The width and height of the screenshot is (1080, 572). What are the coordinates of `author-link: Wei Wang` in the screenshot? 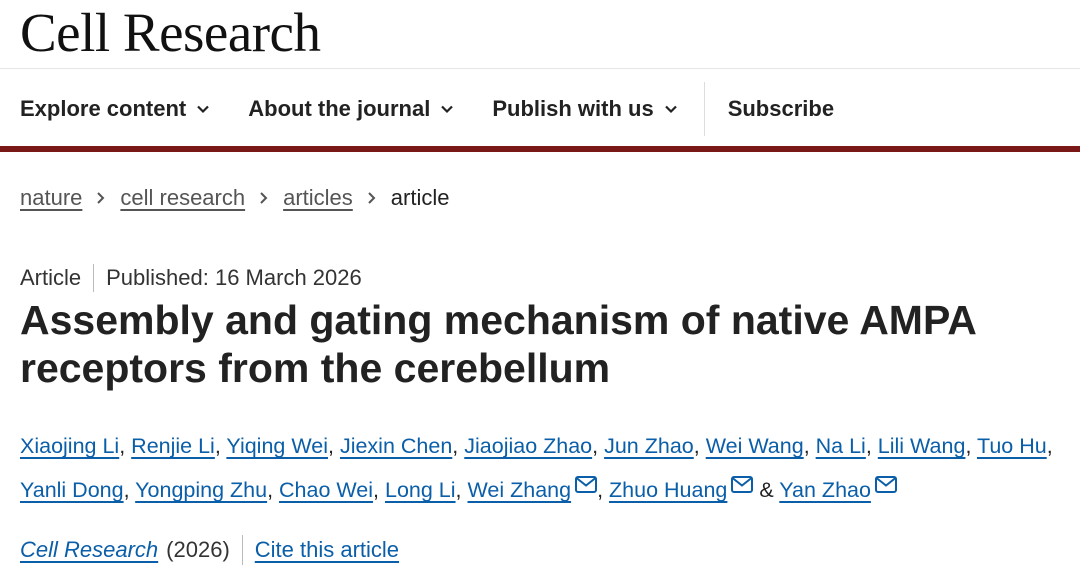 It's located at (755, 446).